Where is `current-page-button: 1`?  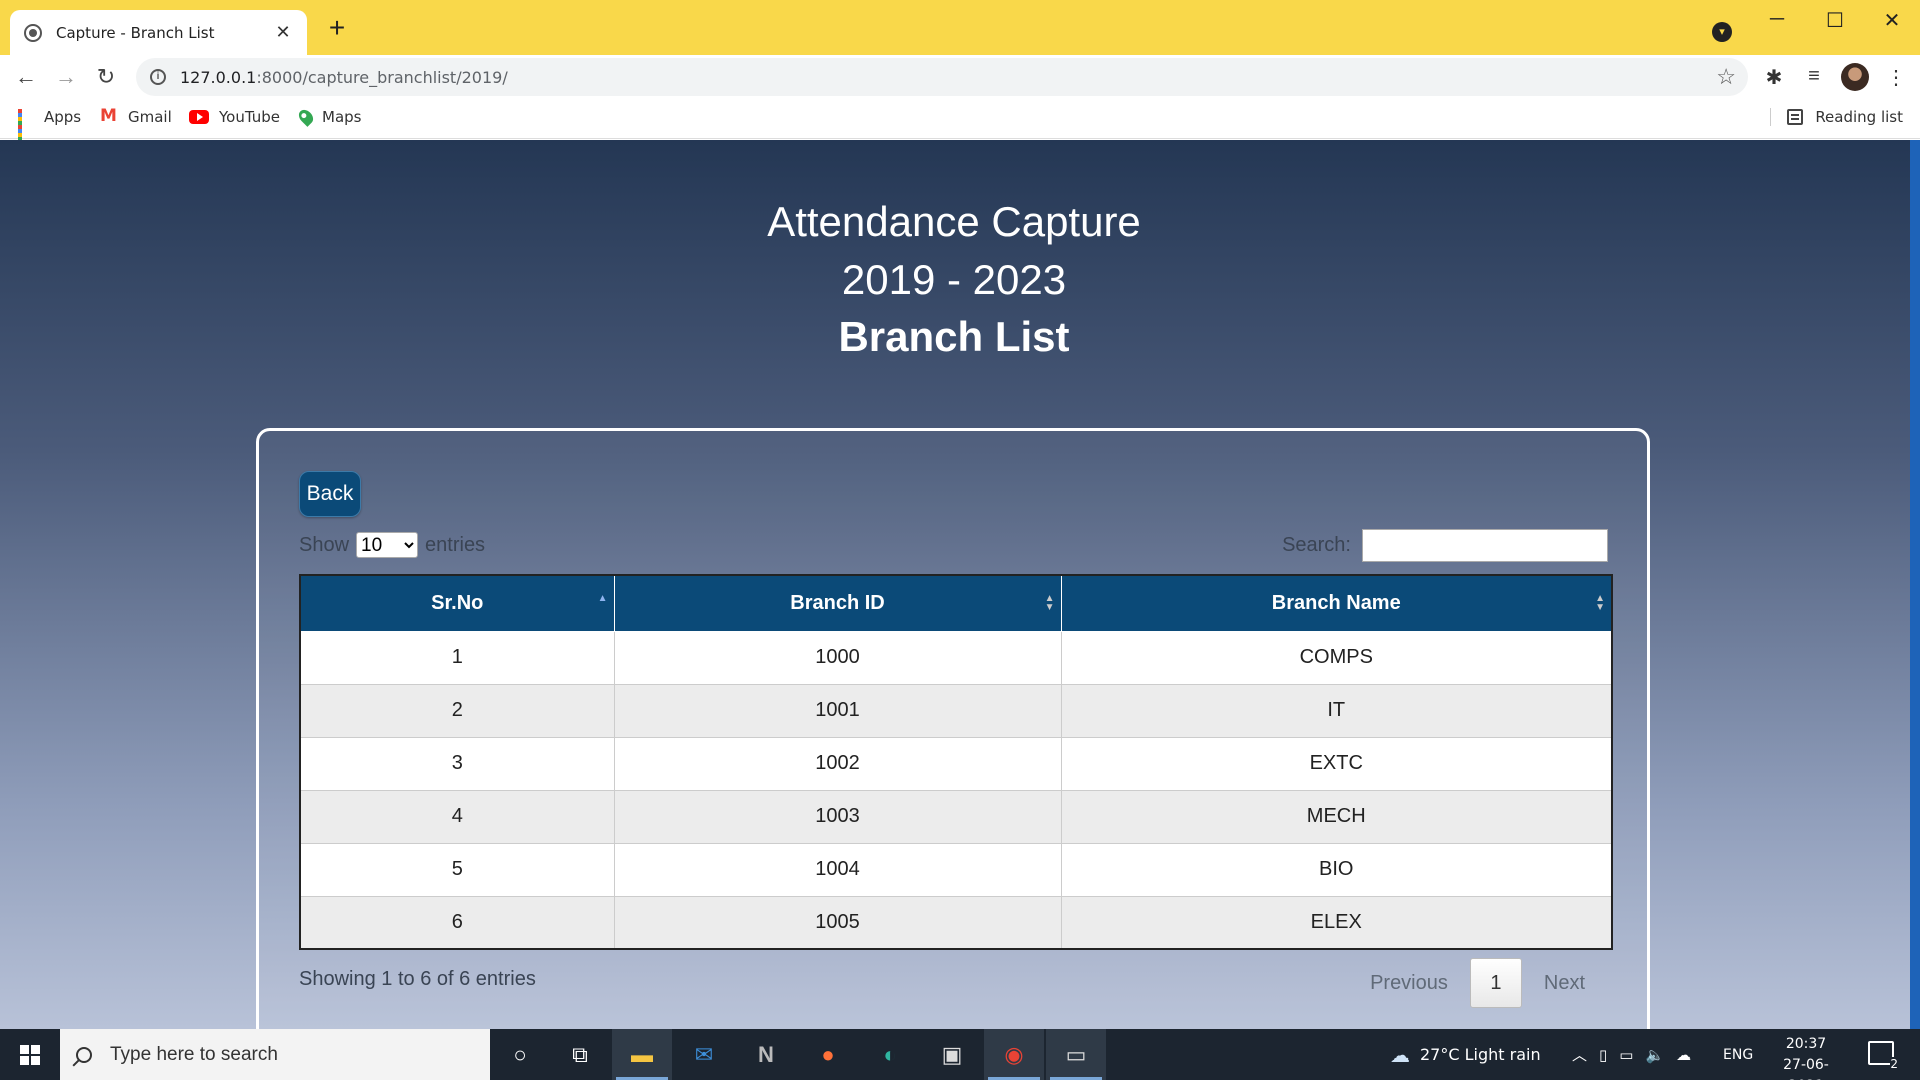 current-page-button: 1 is located at coordinates (1495, 983).